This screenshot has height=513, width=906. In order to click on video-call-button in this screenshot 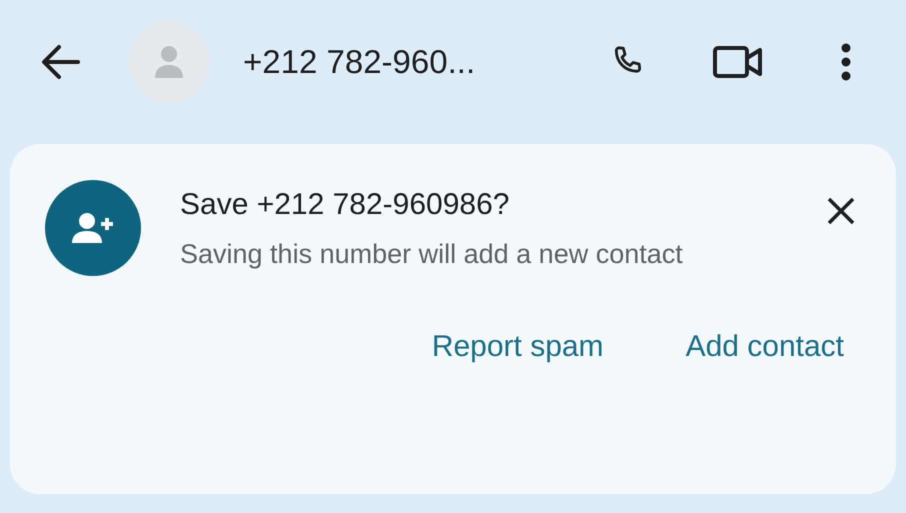, I will do `click(738, 62)`.